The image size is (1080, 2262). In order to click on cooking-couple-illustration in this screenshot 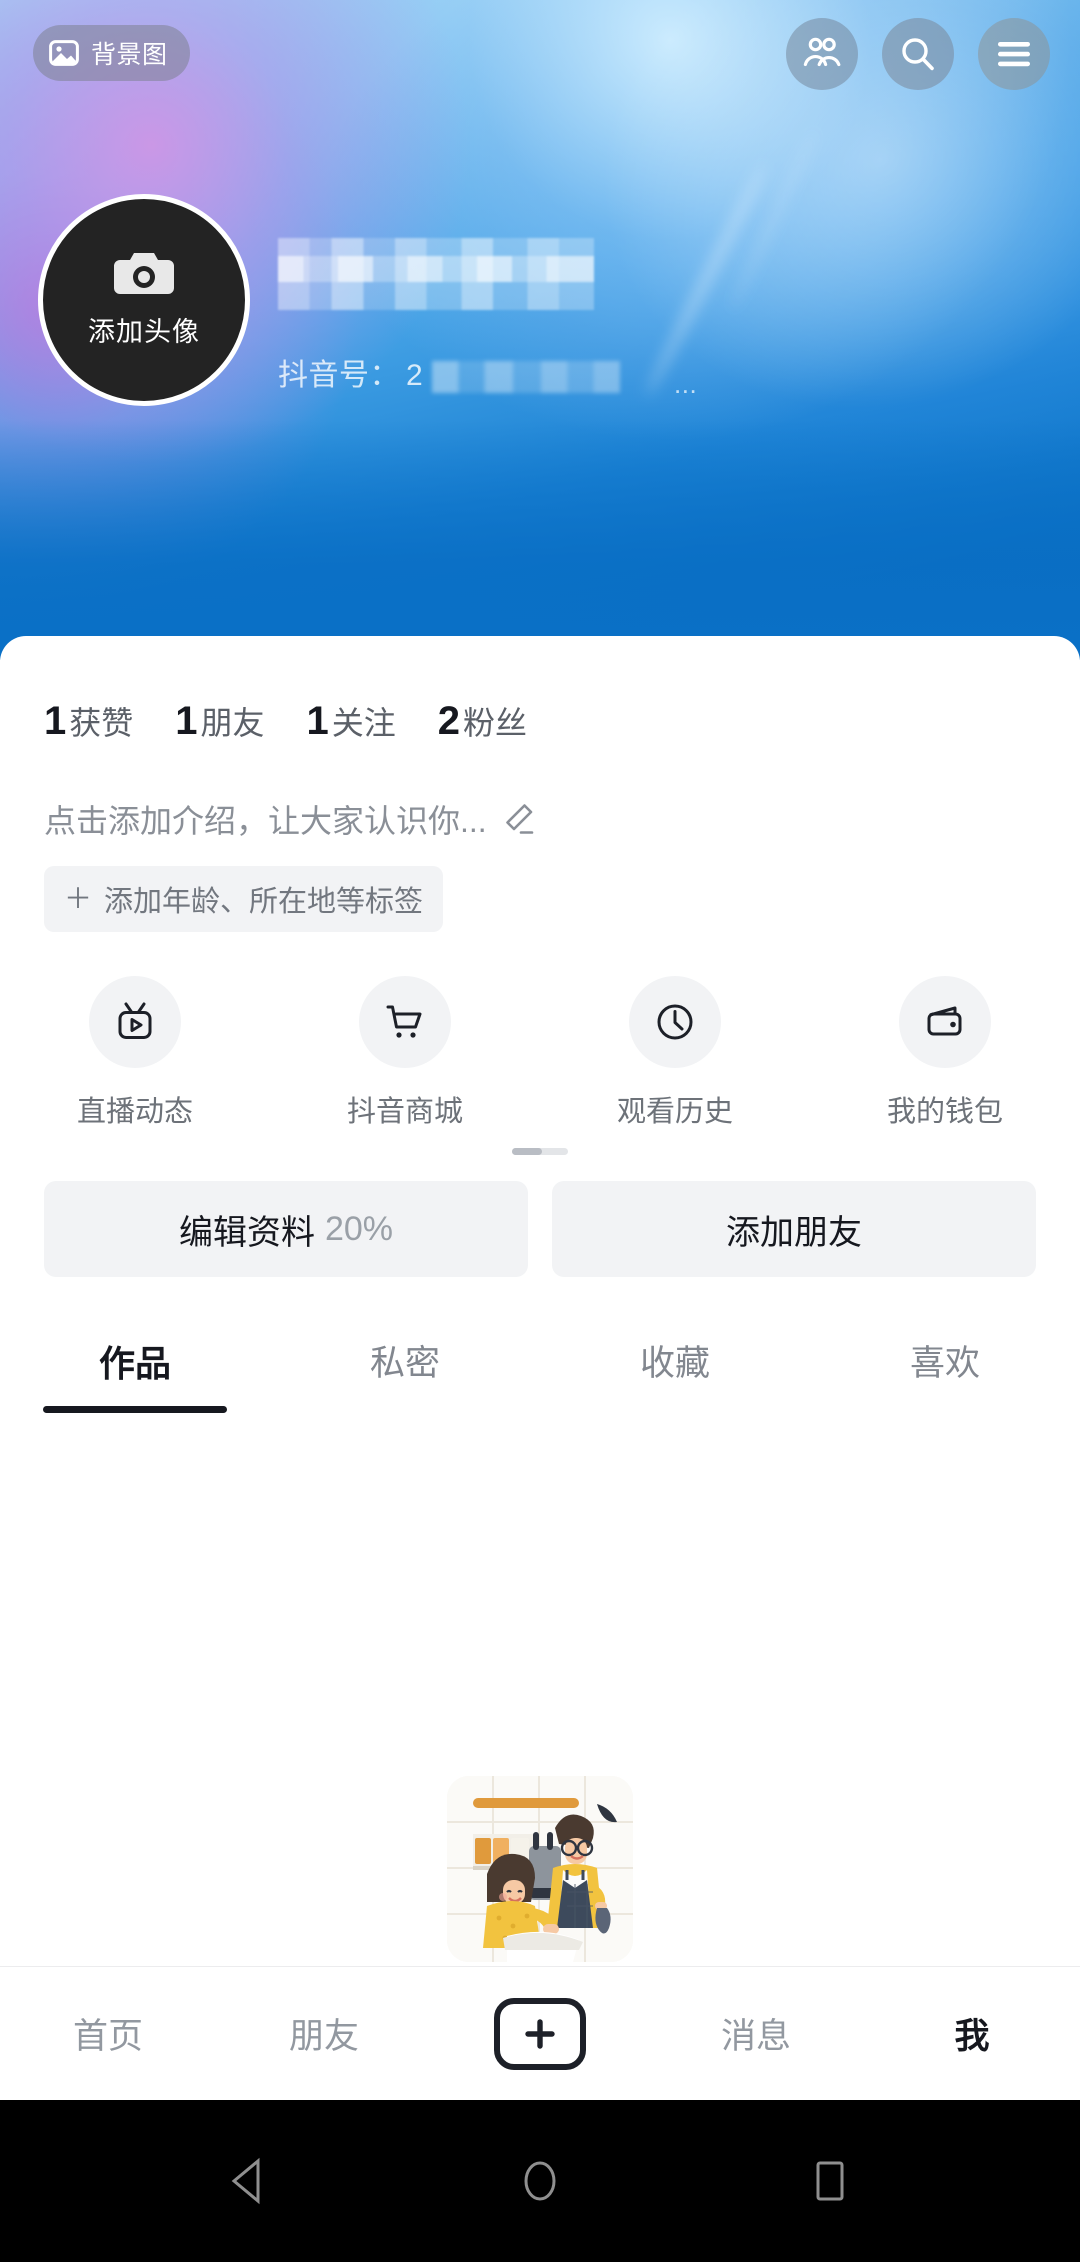, I will do `click(540, 1869)`.